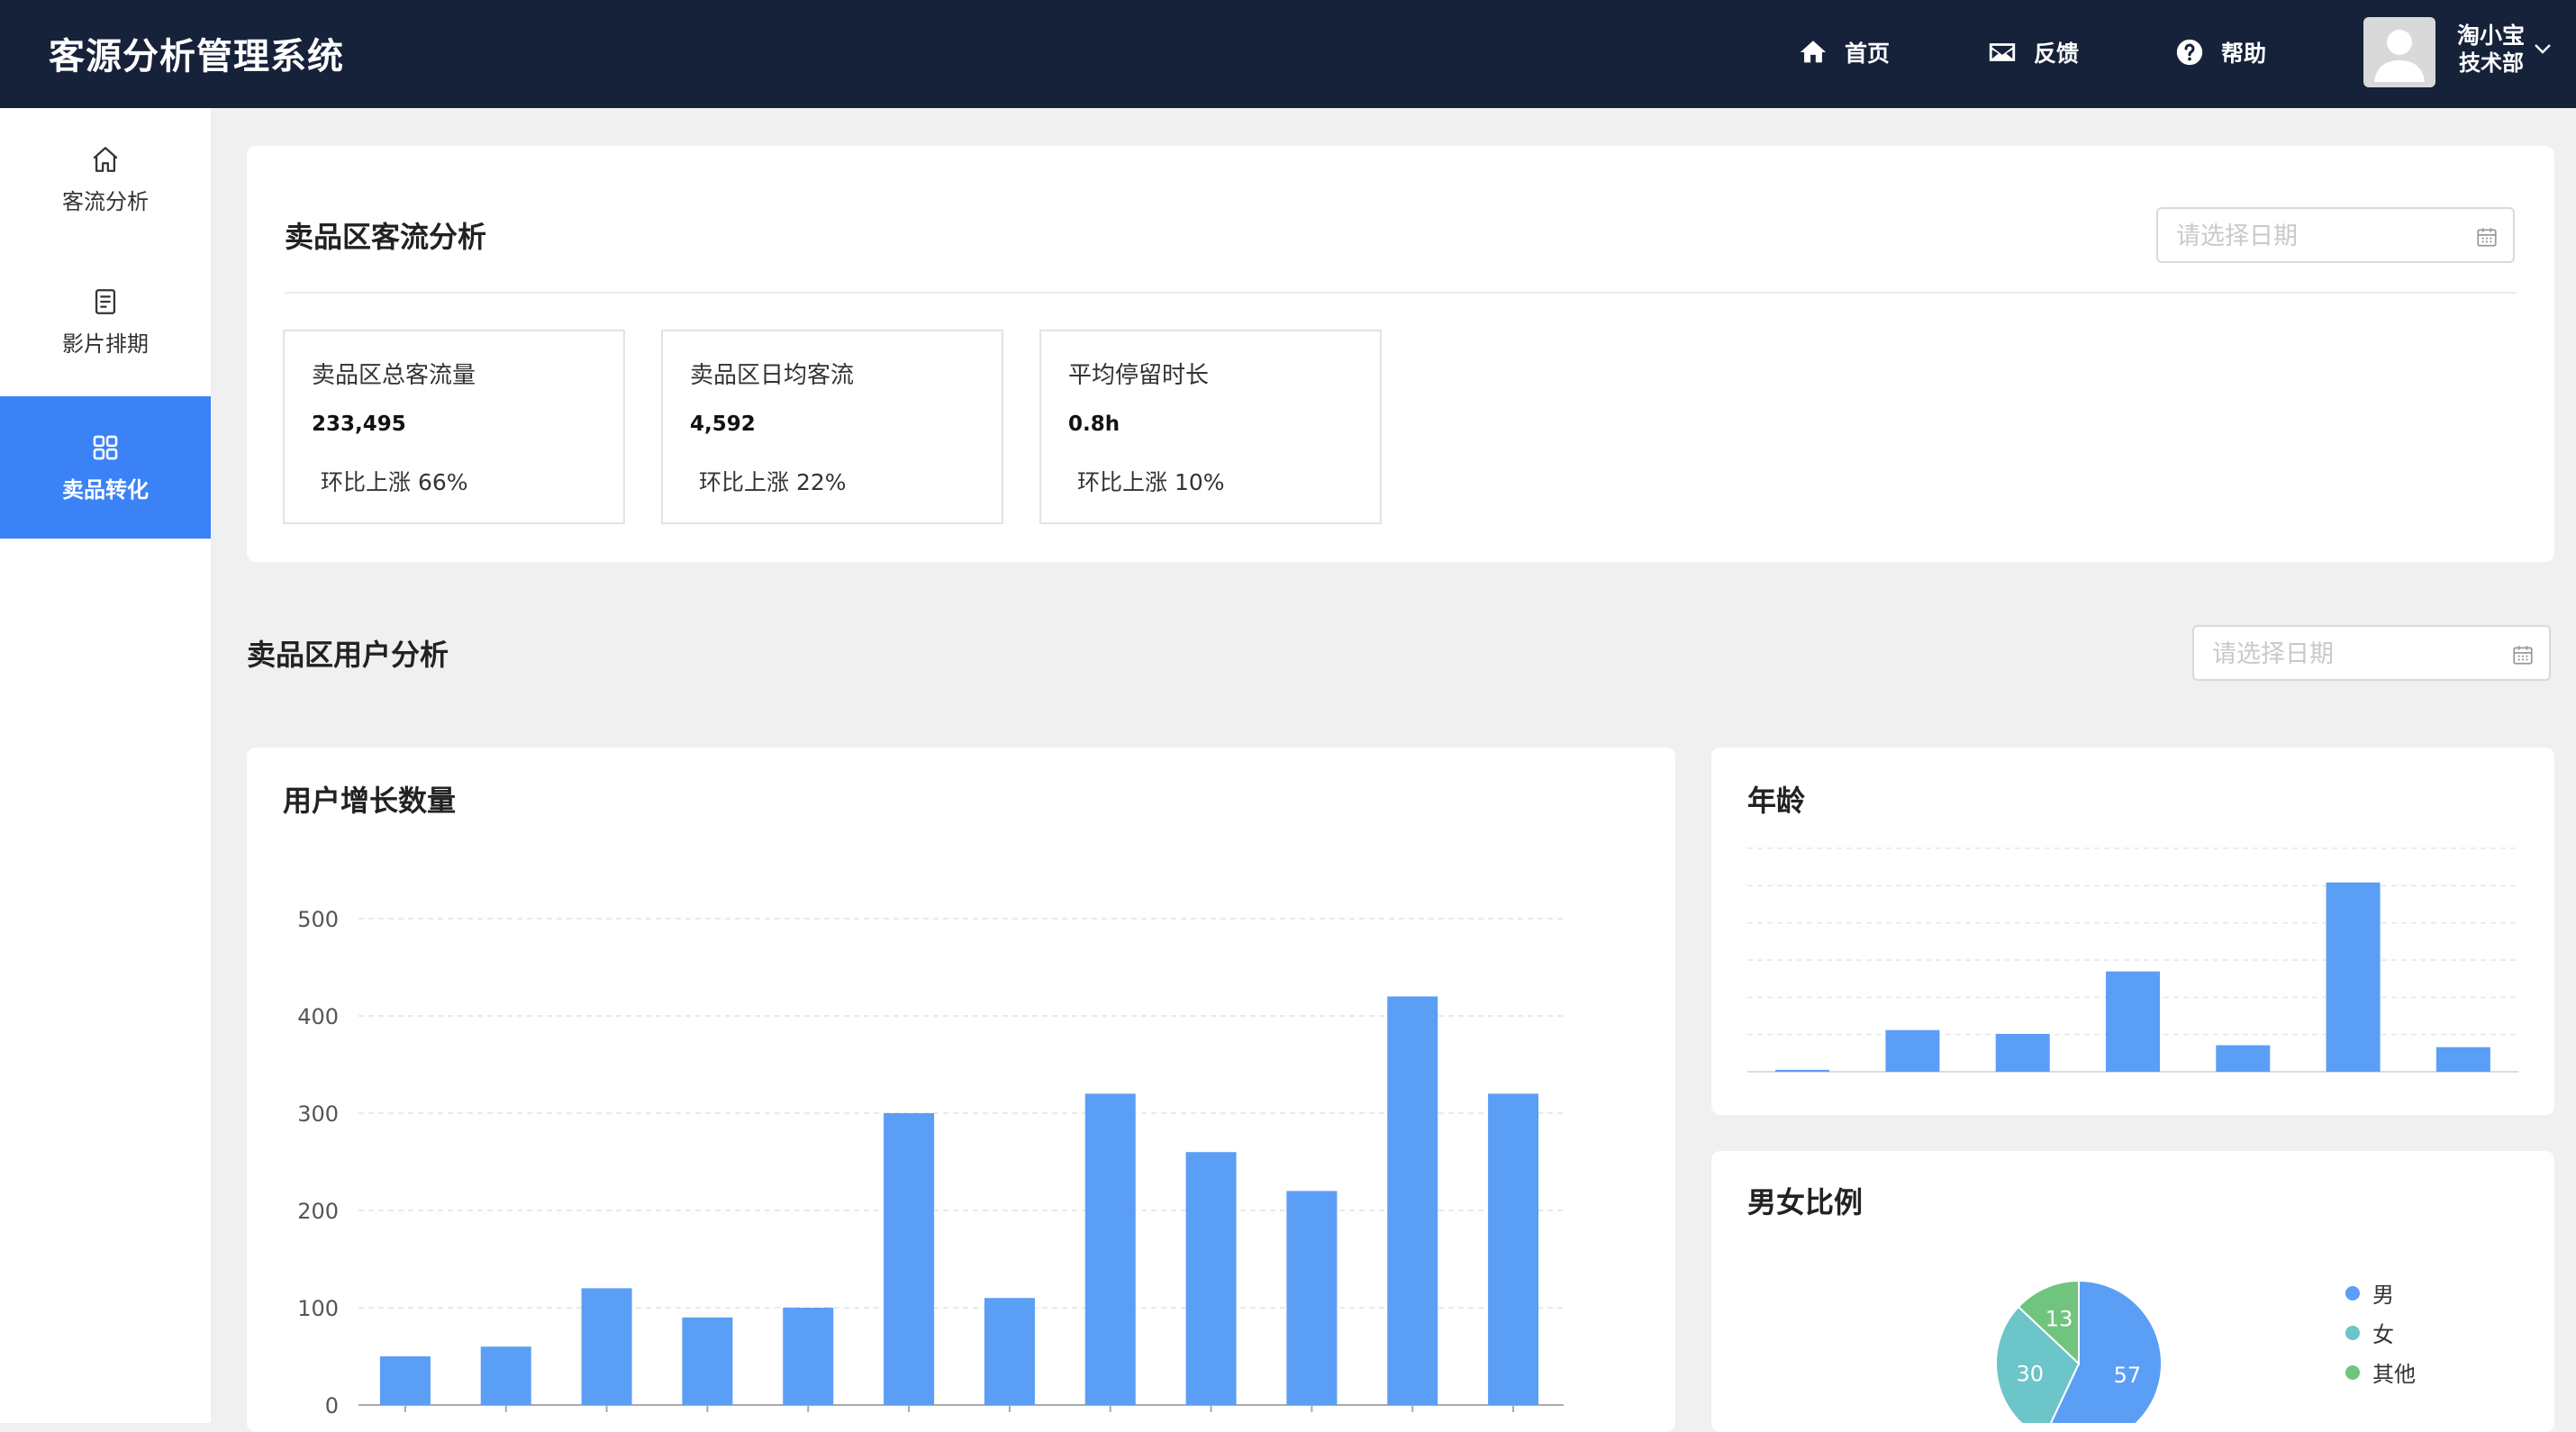 The width and height of the screenshot is (2576, 1432). What do you see at coordinates (1094, 424) in the screenshot?
I see `stat-value: 0.8h` at bounding box center [1094, 424].